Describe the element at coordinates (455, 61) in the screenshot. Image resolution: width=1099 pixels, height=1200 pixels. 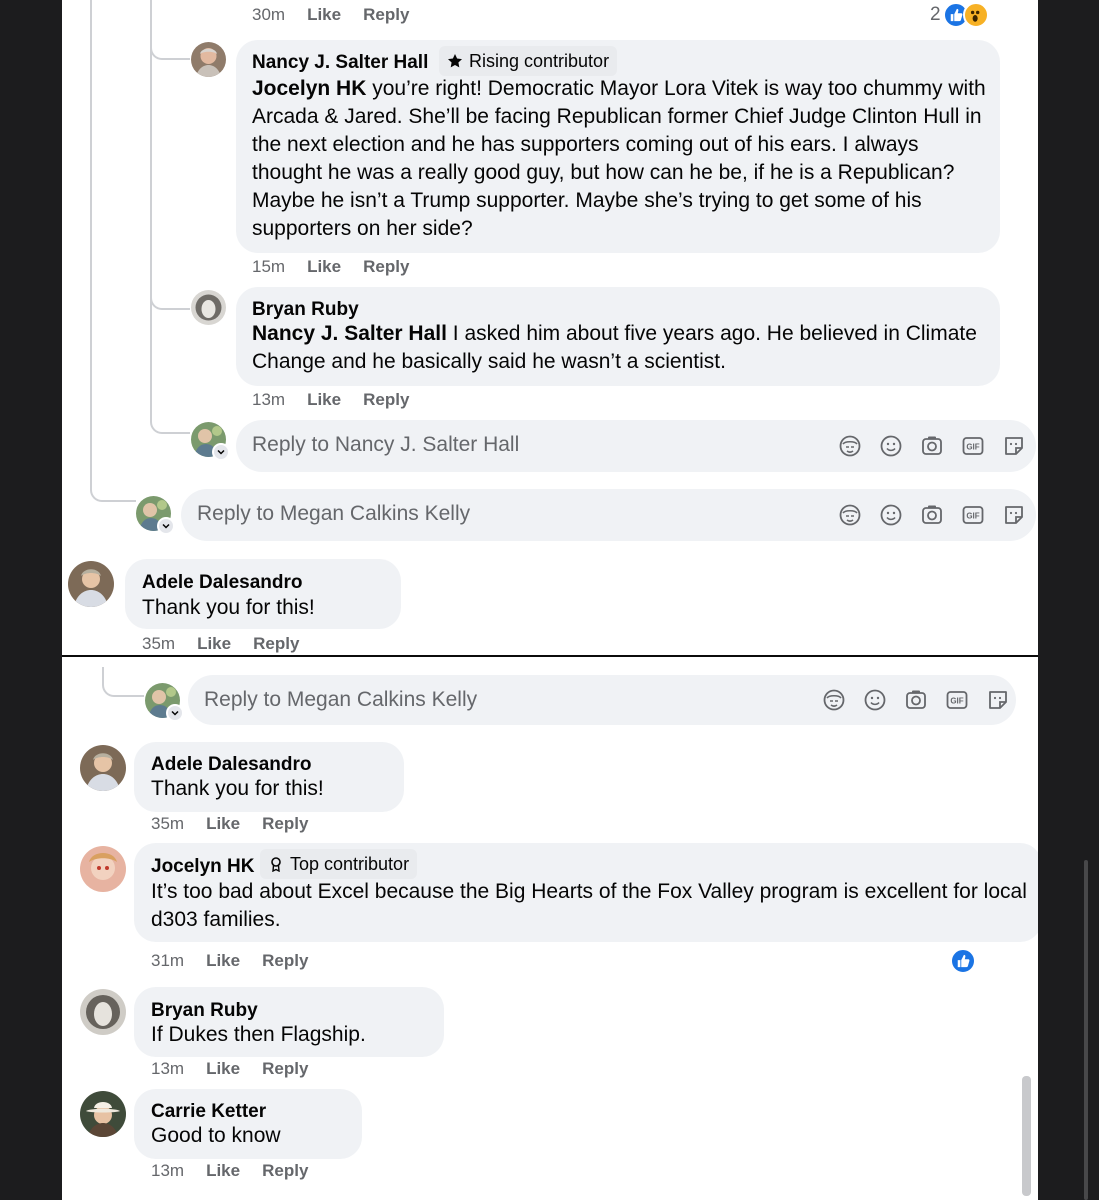
I see `star-icon` at that location.